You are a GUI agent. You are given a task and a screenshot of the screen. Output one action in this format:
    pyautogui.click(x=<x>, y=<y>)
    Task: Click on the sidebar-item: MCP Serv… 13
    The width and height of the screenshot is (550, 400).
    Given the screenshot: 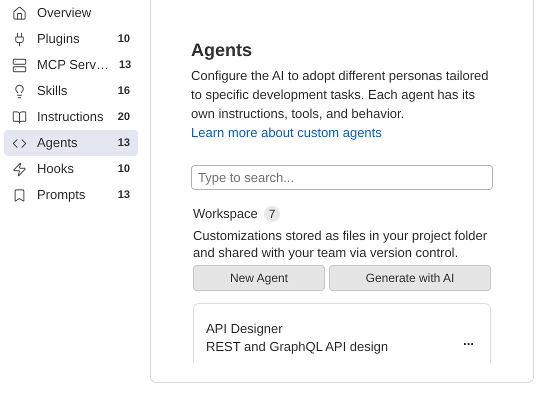 What is the action you would take?
    pyautogui.click(x=71, y=65)
    